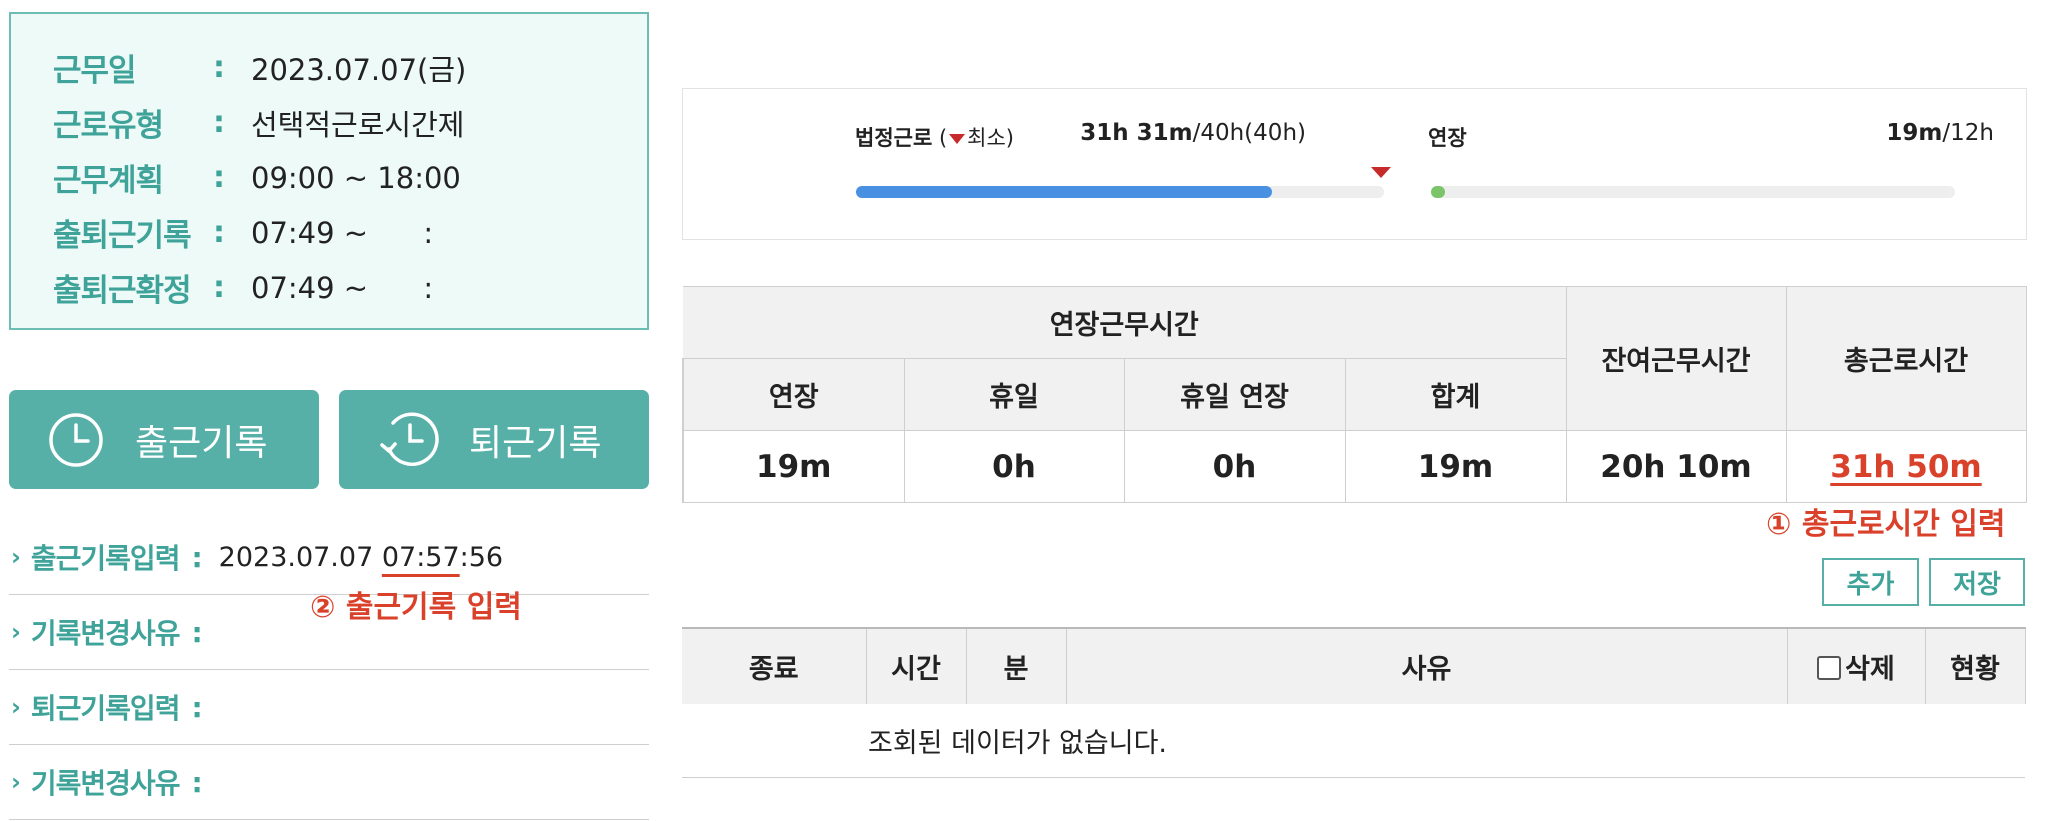 The image size is (2049, 821). Describe the element at coordinates (1455, 394) in the screenshot. I see `sum-header: 합계` at that location.